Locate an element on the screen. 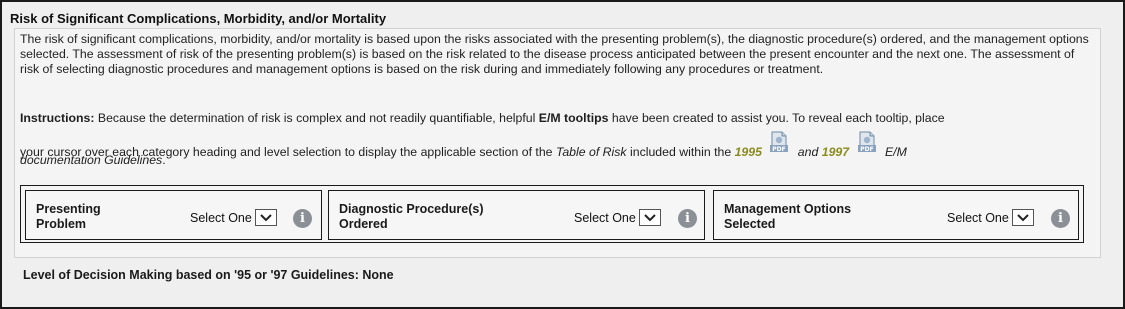 Image resolution: width=1125 pixels, height=309 pixels. presenting-problem-label: Presenting Problem is located at coordinates (68, 216).